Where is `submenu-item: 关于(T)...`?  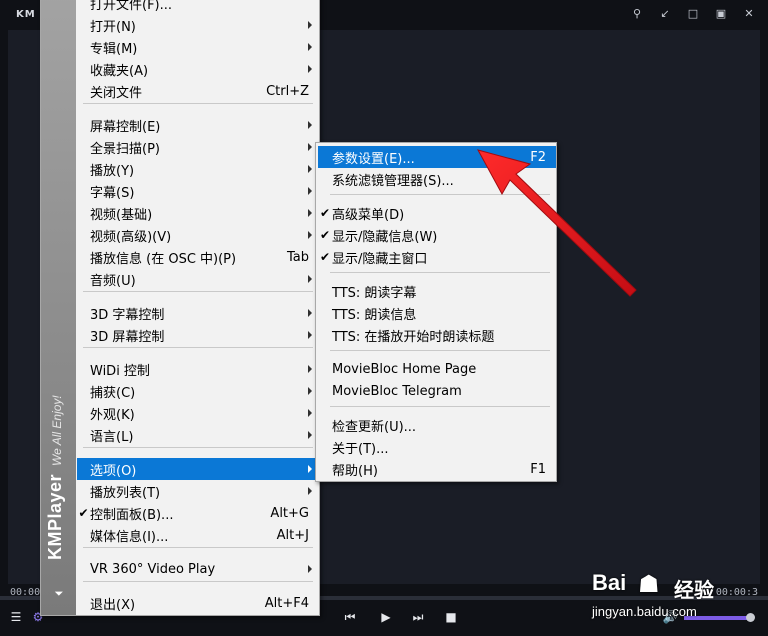
submenu-item: 关于(T)... is located at coordinates (437, 447).